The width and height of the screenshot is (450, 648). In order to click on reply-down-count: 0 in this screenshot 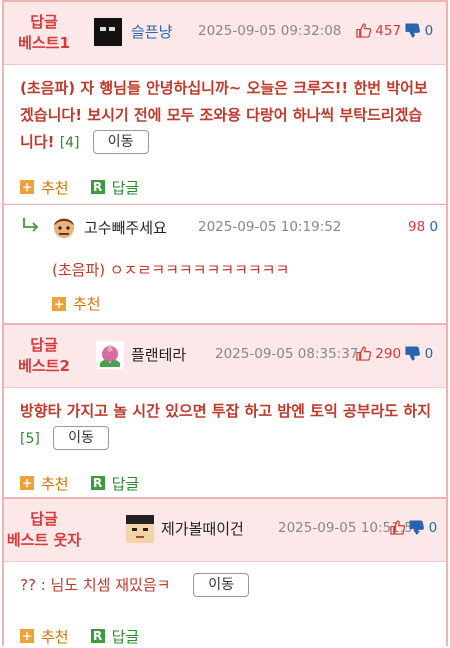, I will do `click(433, 227)`.